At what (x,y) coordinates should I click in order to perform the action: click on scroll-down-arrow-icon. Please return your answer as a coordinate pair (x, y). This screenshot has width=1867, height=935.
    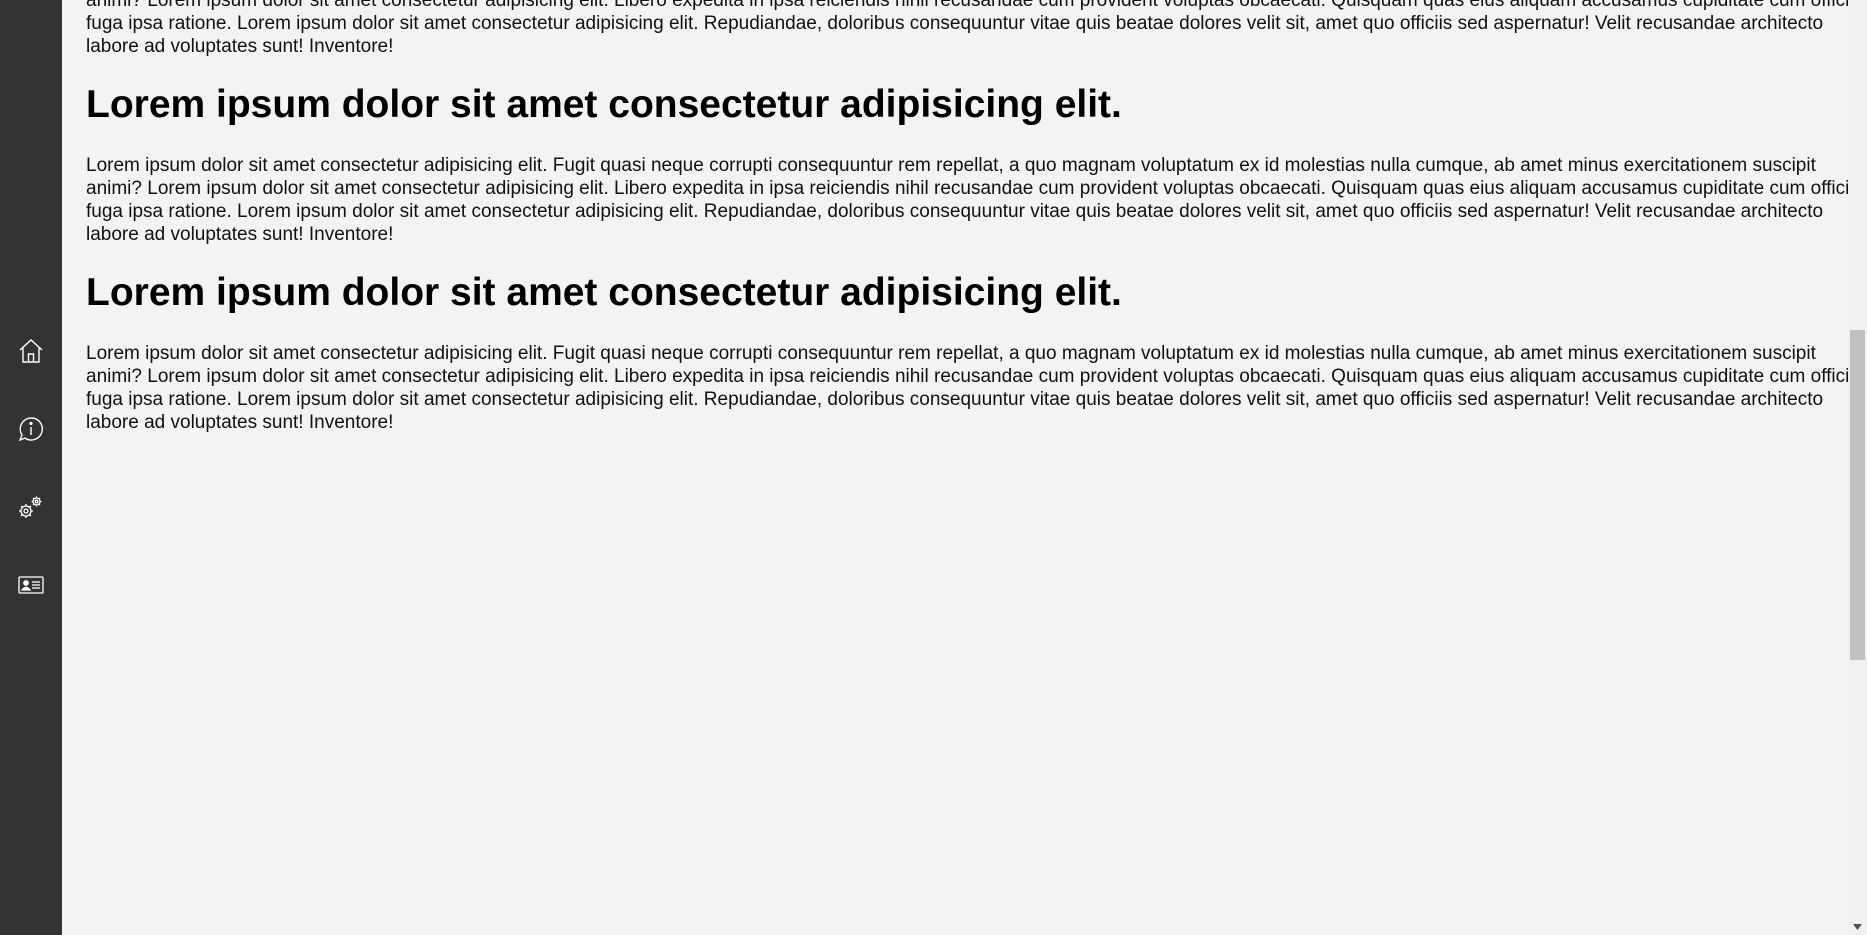
    Looking at the image, I should click on (1857, 926).